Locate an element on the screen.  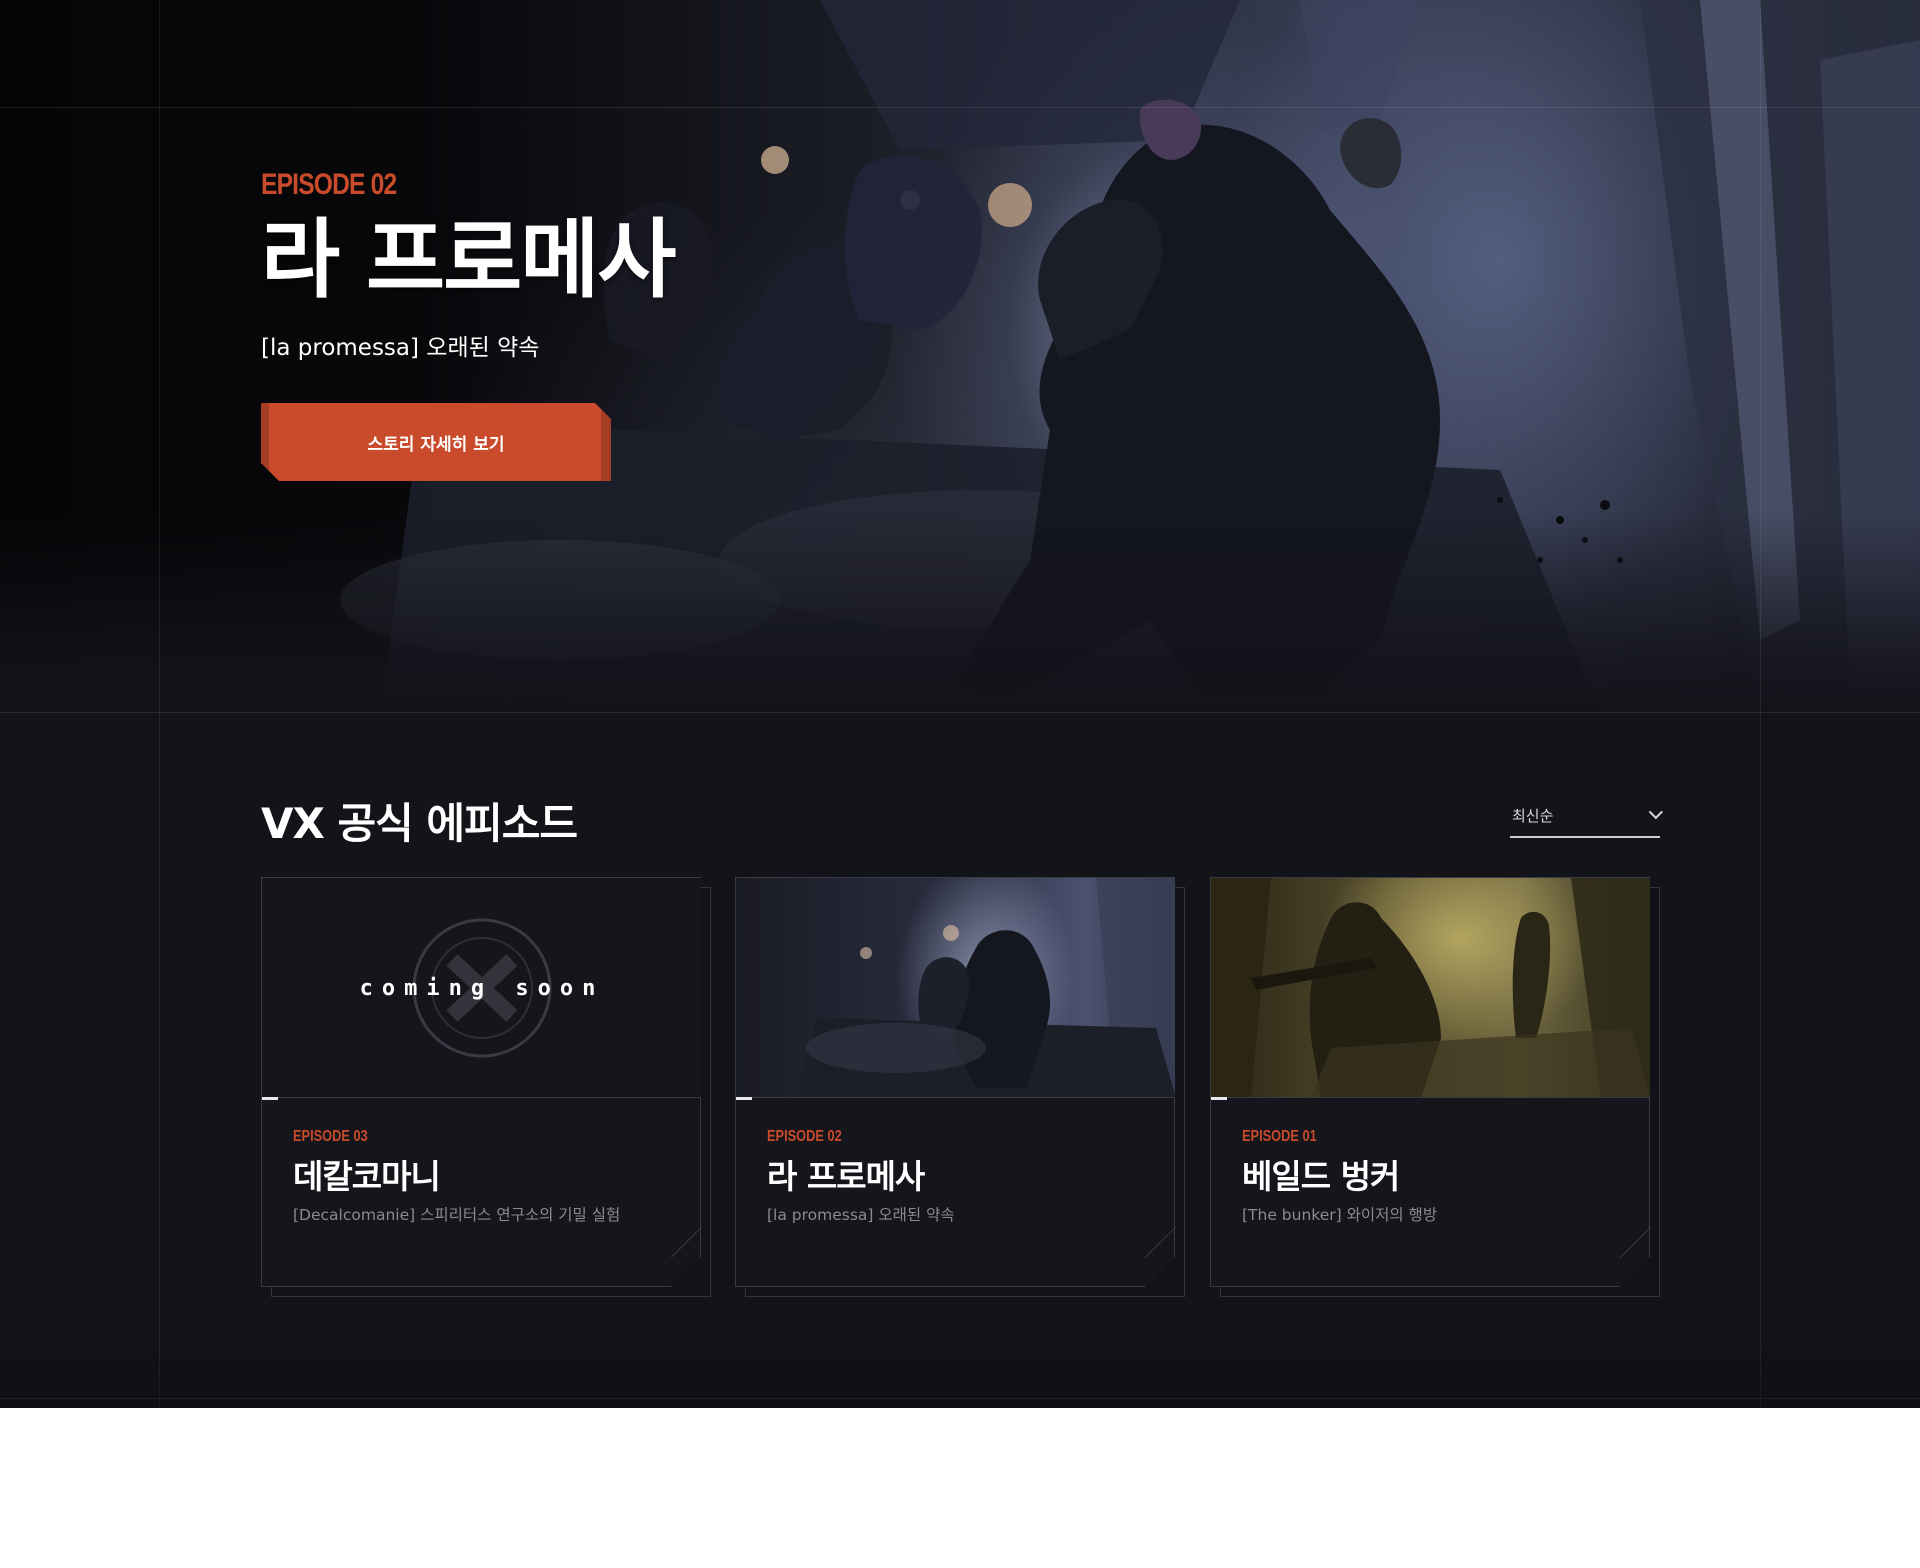
card-episode-label: EPISODE 01 is located at coordinates (1279, 1136).